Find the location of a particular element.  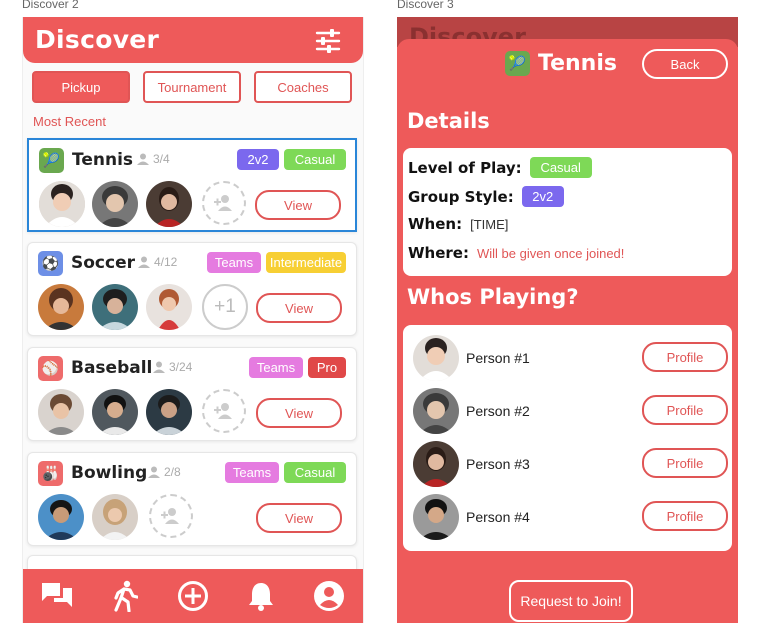

player-count: 3/4 is located at coordinates (153, 159).